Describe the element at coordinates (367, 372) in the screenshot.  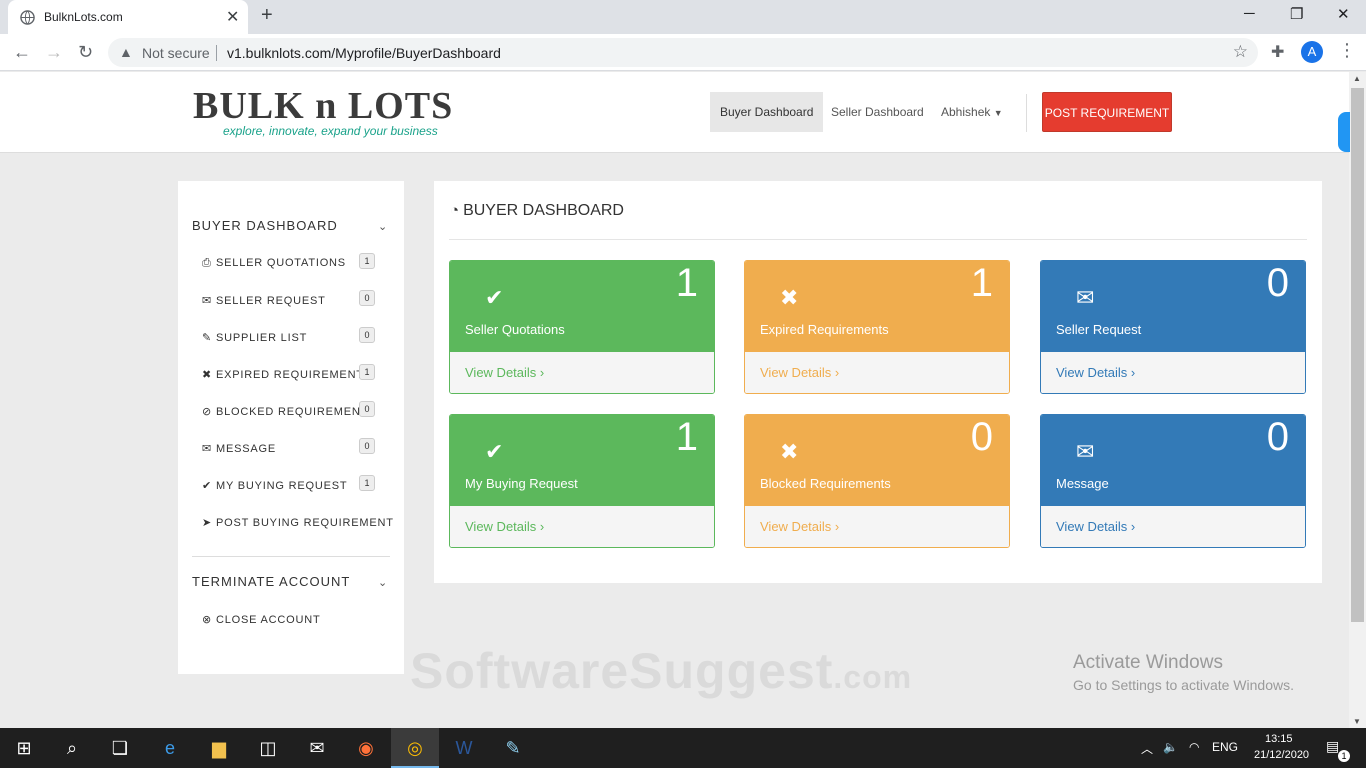
I see `badge-count: 1` at that location.